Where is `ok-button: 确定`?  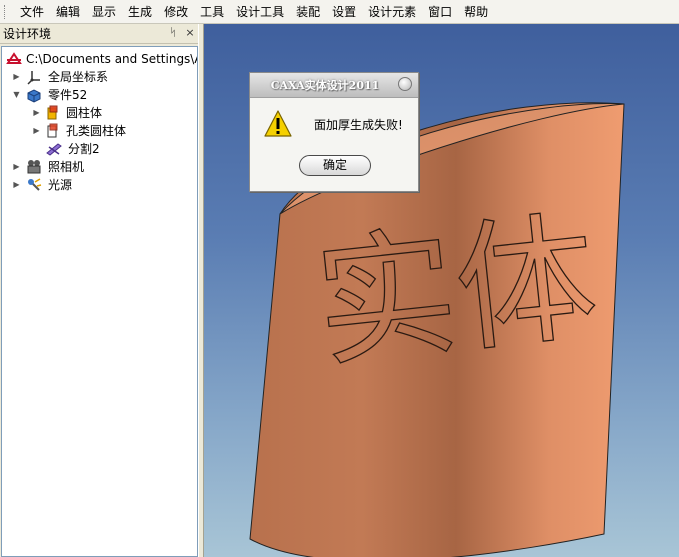 ok-button: 确定 is located at coordinates (335, 165).